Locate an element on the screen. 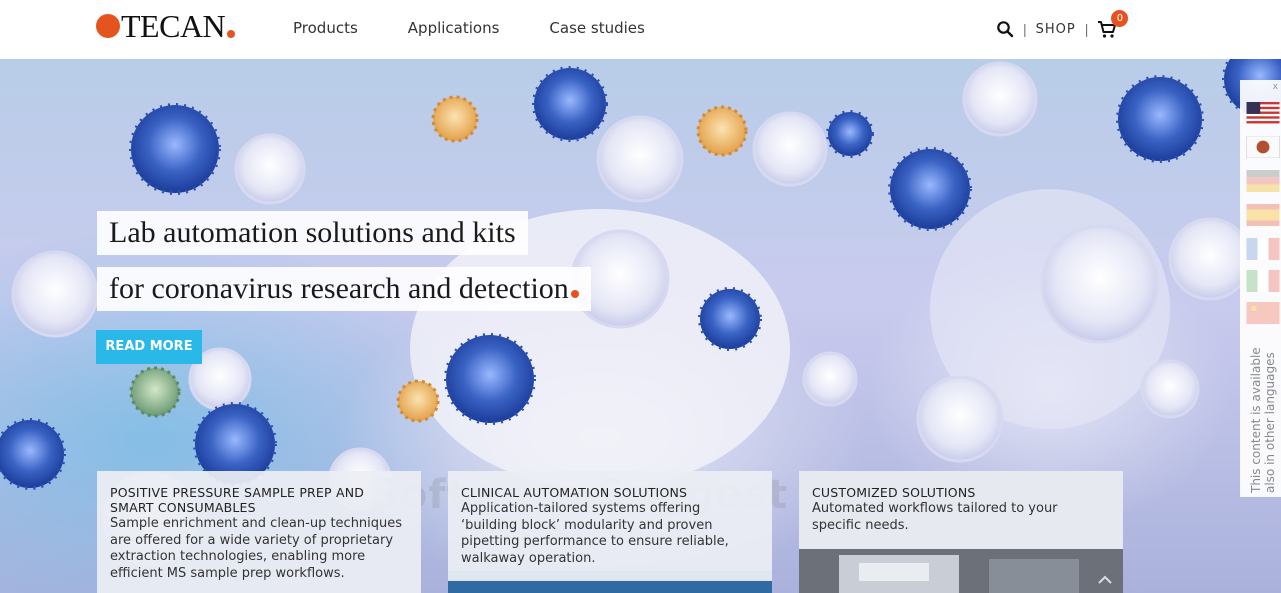 Image resolution: width=1281 pixels, height=593 pixels. logo-period-icon is located at coordinates (231, 34).